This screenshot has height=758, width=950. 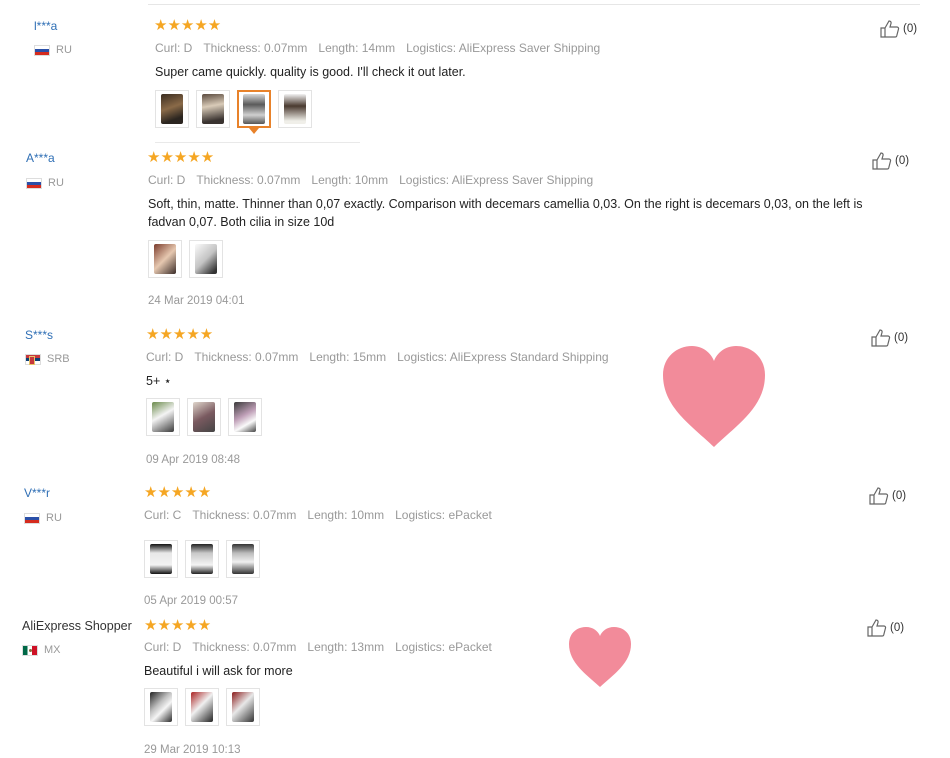 What do you see at coordinates (41, 650) in the screenshot?
I see `reviewer-country: MX` at bounding box center [41, 650].